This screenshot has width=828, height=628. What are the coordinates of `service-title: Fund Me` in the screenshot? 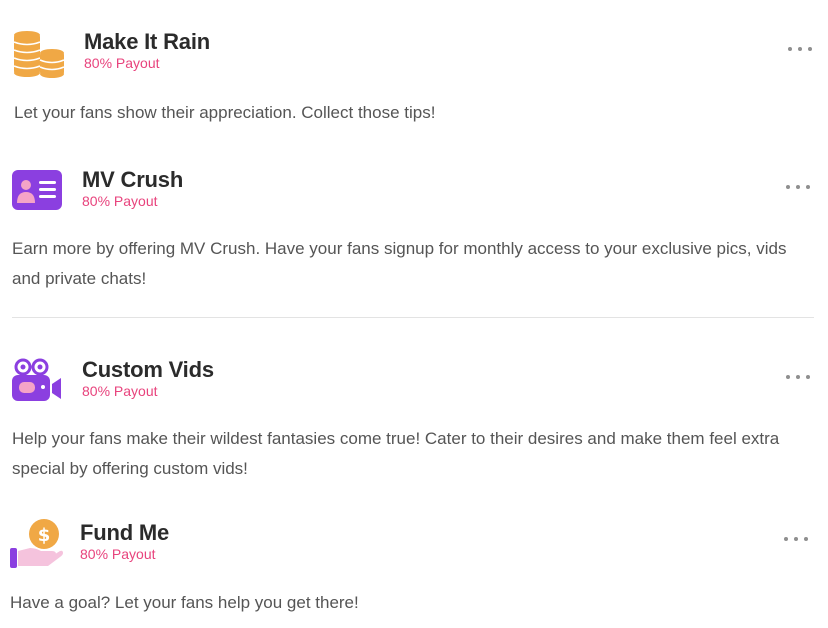 It's located at (125, 532).